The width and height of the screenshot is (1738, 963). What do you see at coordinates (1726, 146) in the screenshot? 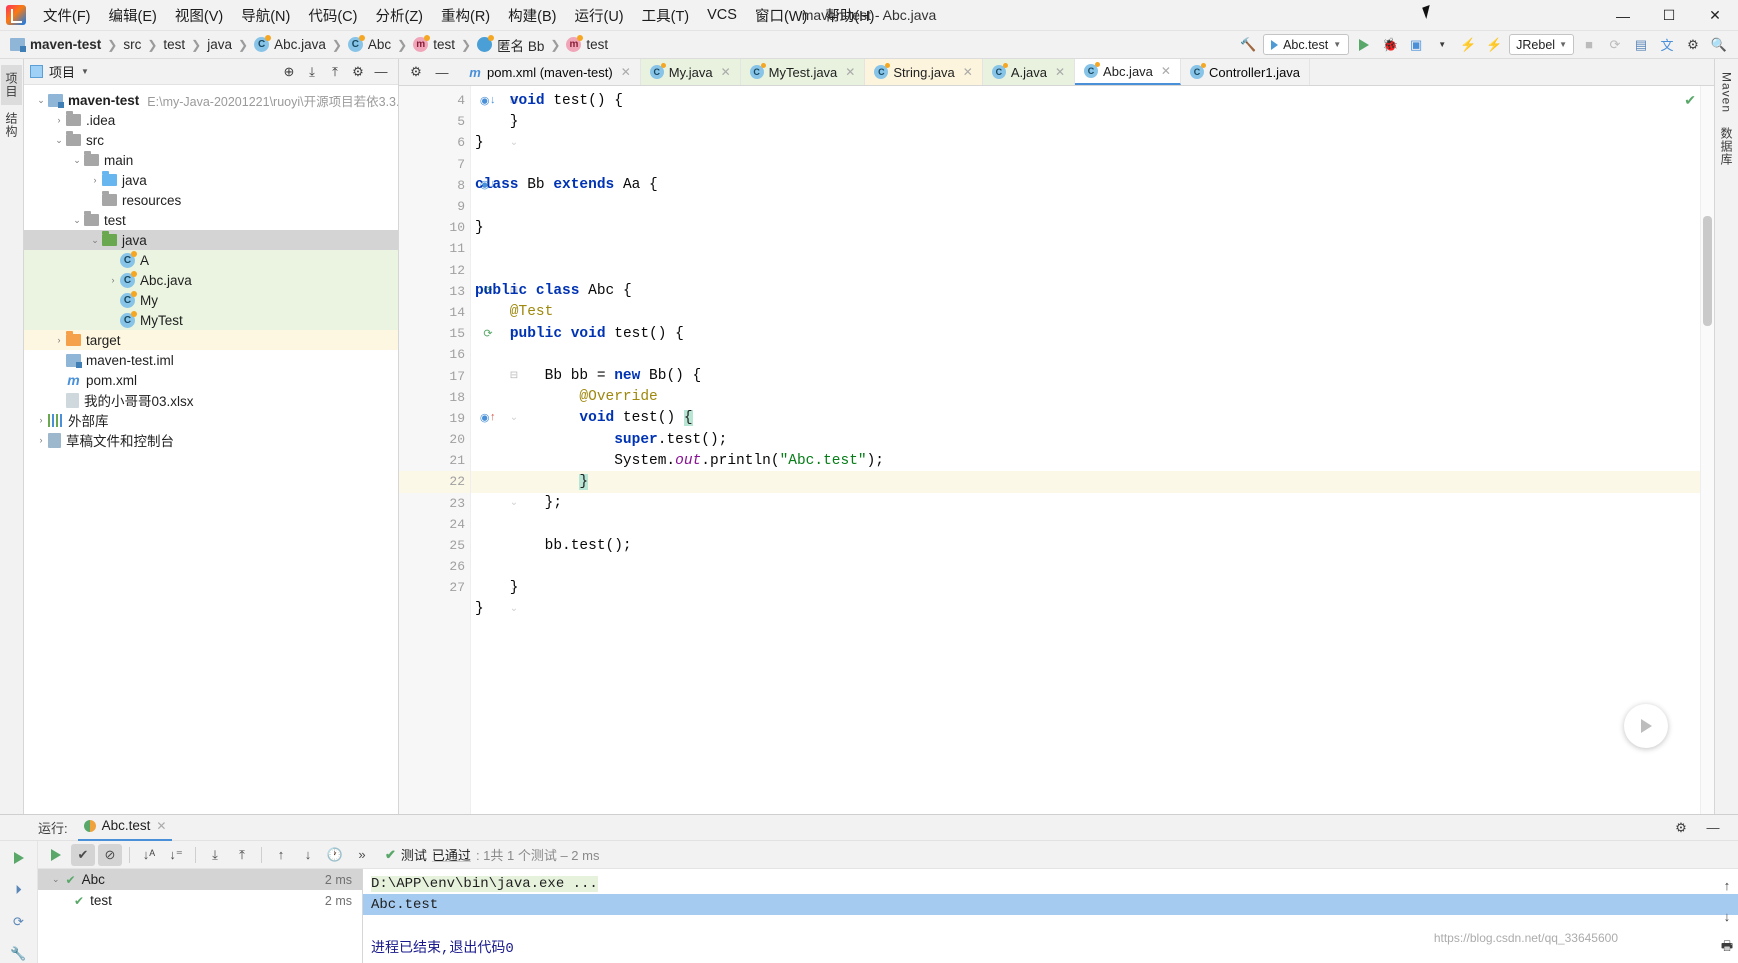
I see `tool-tab-database: 数据库` at bounding box center [1726, 146].